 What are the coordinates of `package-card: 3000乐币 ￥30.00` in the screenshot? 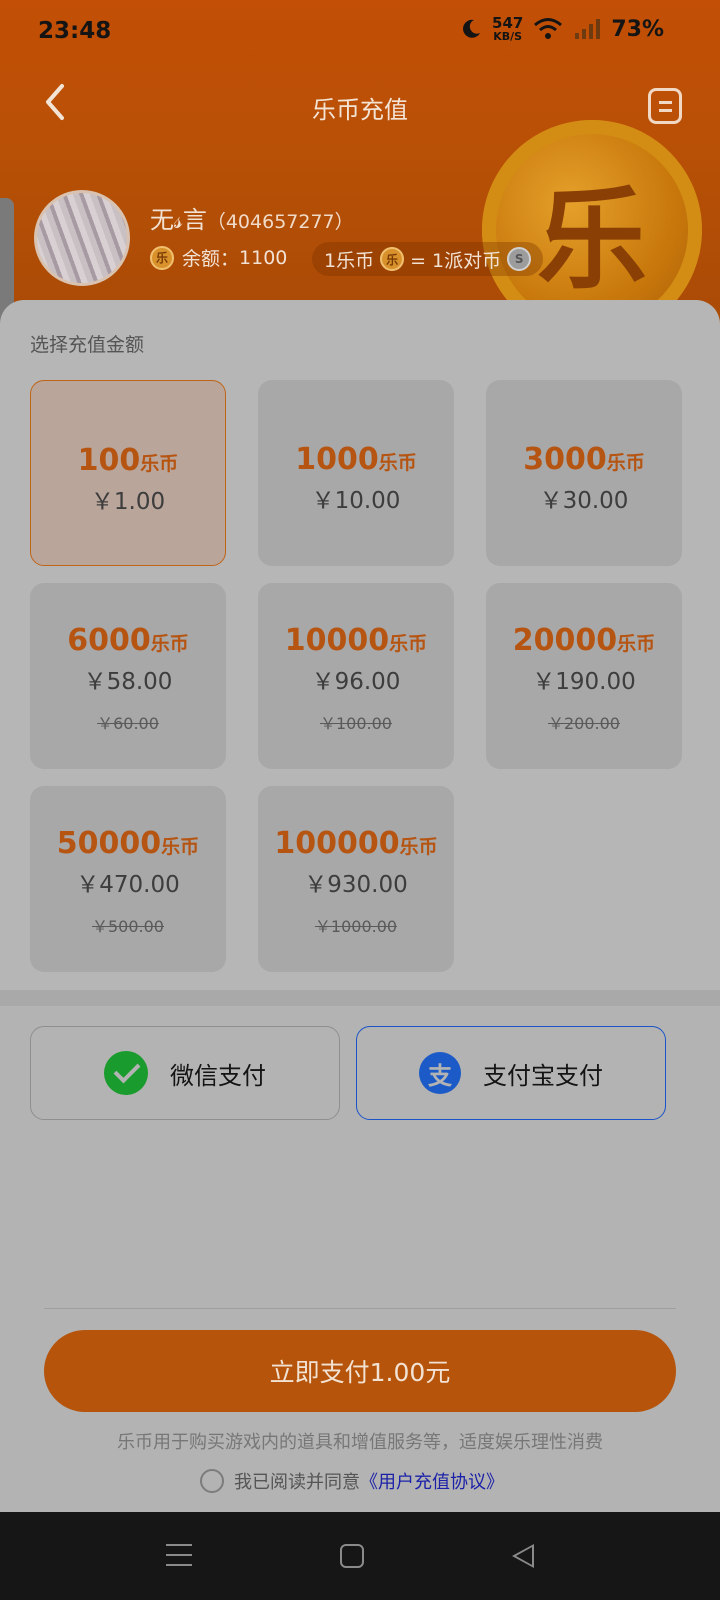 It's located at (584, 473).